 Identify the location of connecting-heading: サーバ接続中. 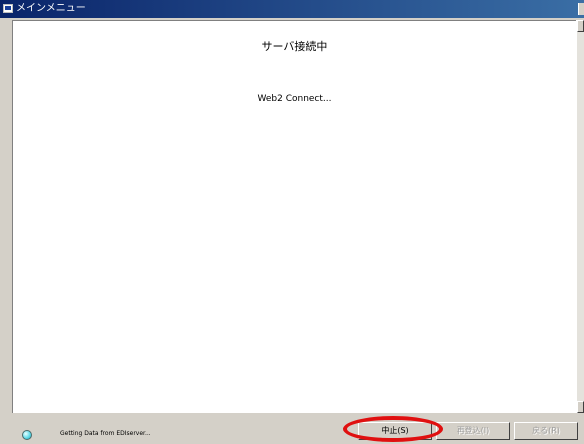
(294, 46).